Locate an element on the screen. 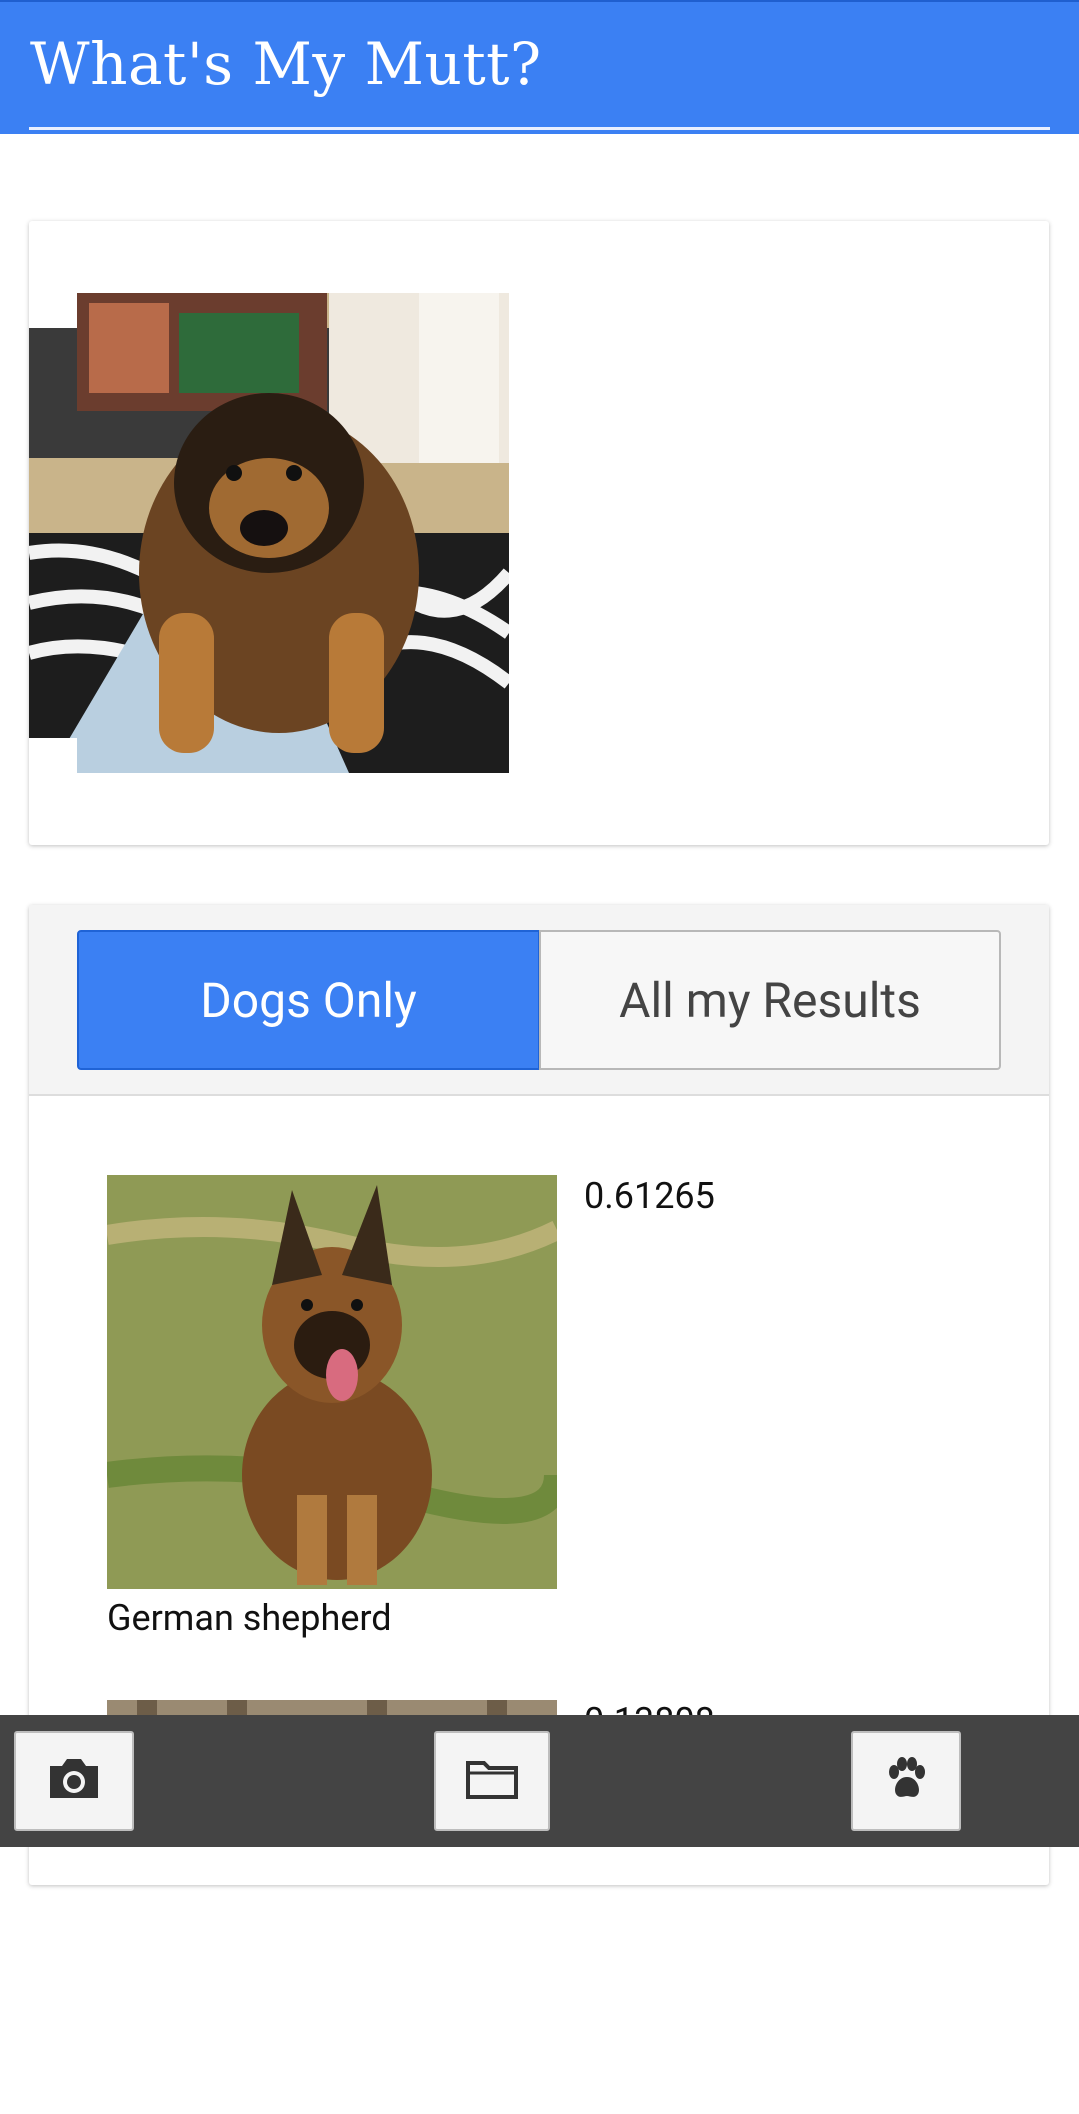  app-title: What's My Mutt? is located at coordinates (286, 64).